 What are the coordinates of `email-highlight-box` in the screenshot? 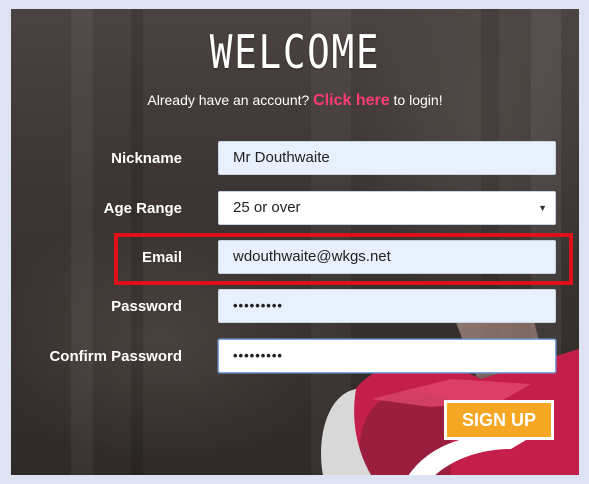 It's located at (343, 259).